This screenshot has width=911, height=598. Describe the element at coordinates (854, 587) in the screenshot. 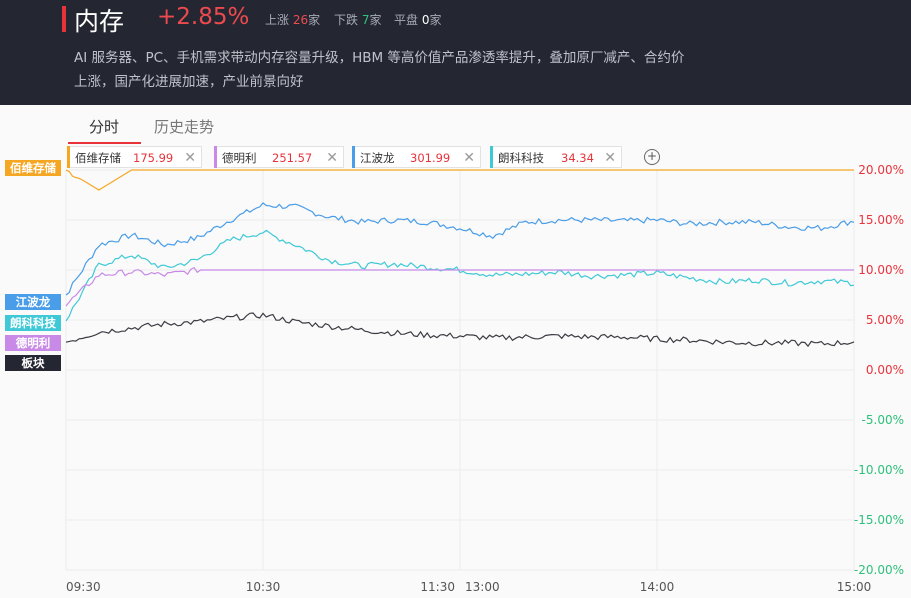

I see `x-tick-label: 15:00` at that location.